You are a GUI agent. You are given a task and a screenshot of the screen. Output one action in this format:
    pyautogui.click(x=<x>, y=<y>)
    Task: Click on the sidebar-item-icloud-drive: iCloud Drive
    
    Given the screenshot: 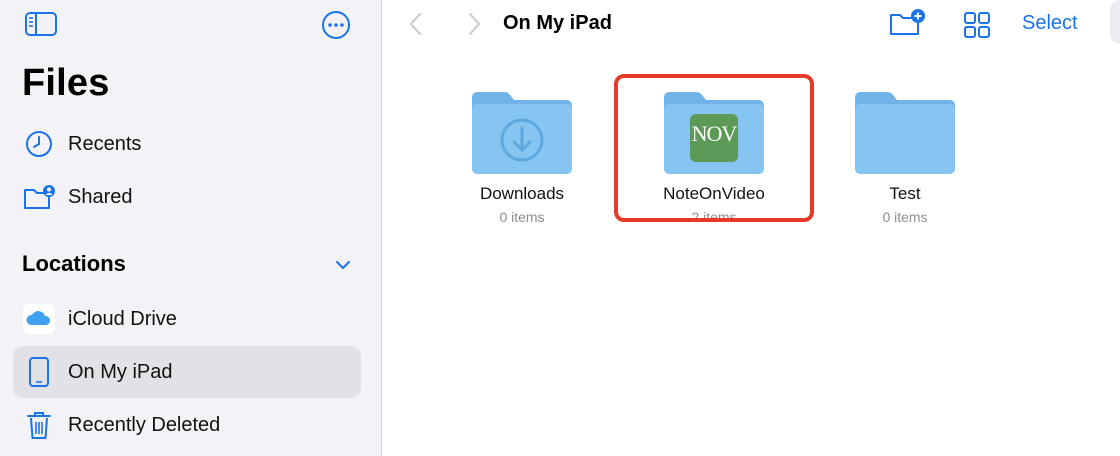 What is the action you would take?
    pyautogui.click(x=187, y=319)
    